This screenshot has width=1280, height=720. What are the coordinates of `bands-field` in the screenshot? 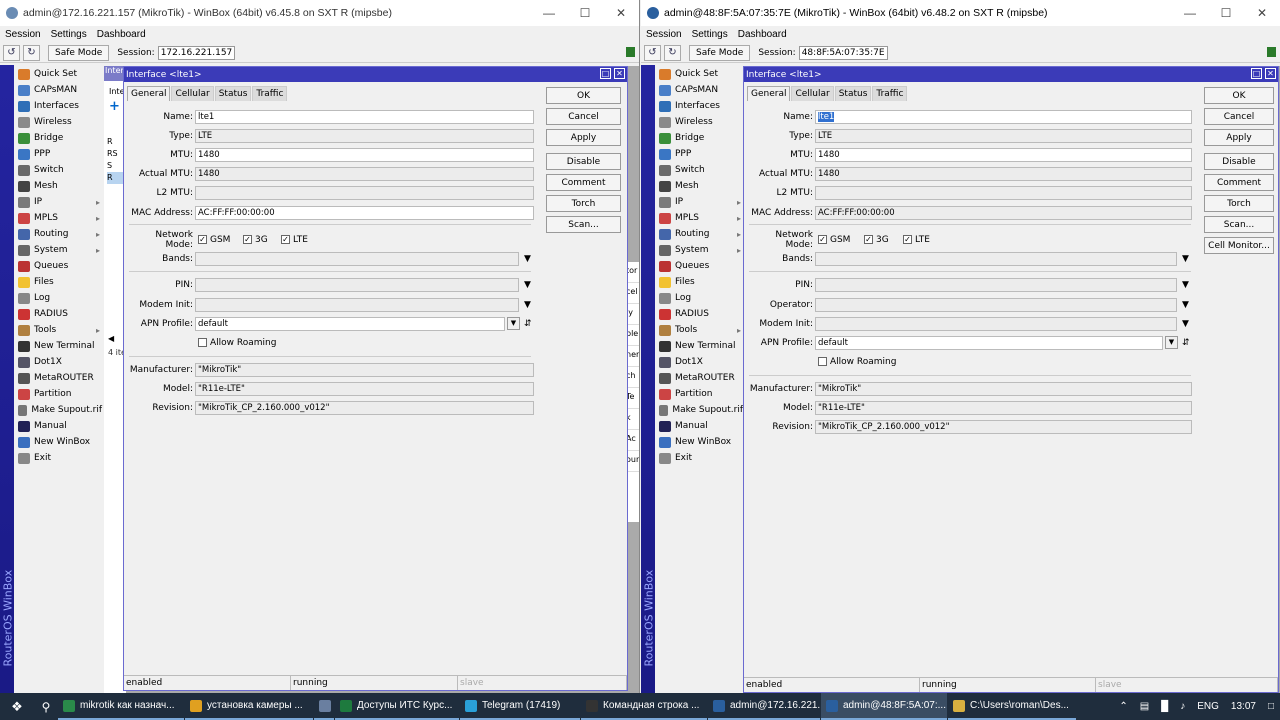 It's located at (996, 258).